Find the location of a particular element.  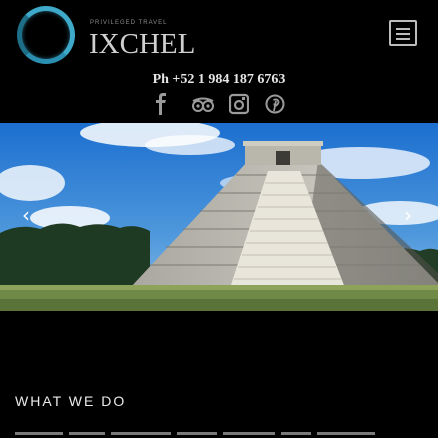

logo-wordmark: IXCHEL is located at coordinates (142, 44).